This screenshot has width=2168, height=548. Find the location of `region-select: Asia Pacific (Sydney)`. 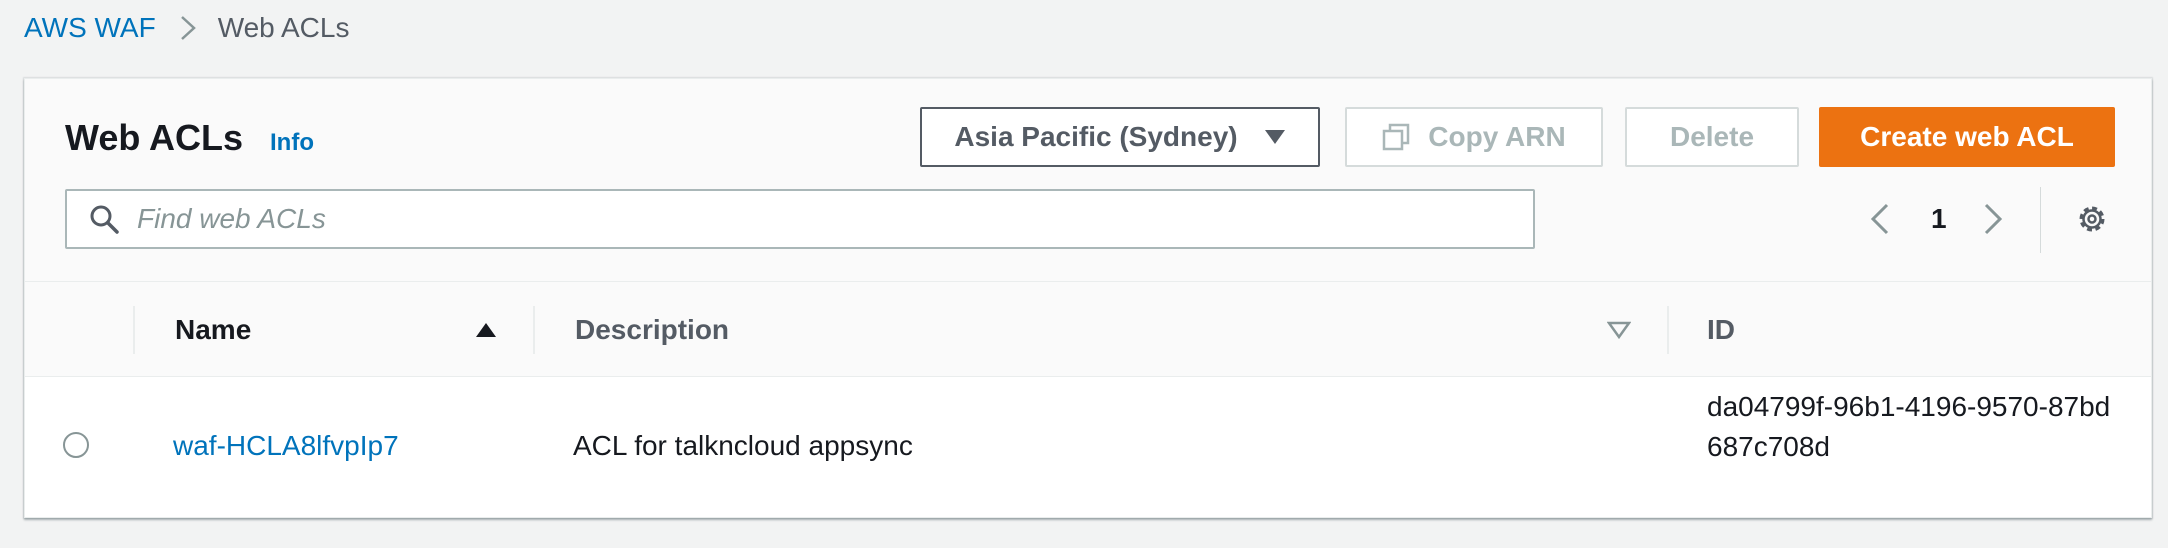

region-select: Asia Pacific (Sydney) is located at coordinates (1120, 137).